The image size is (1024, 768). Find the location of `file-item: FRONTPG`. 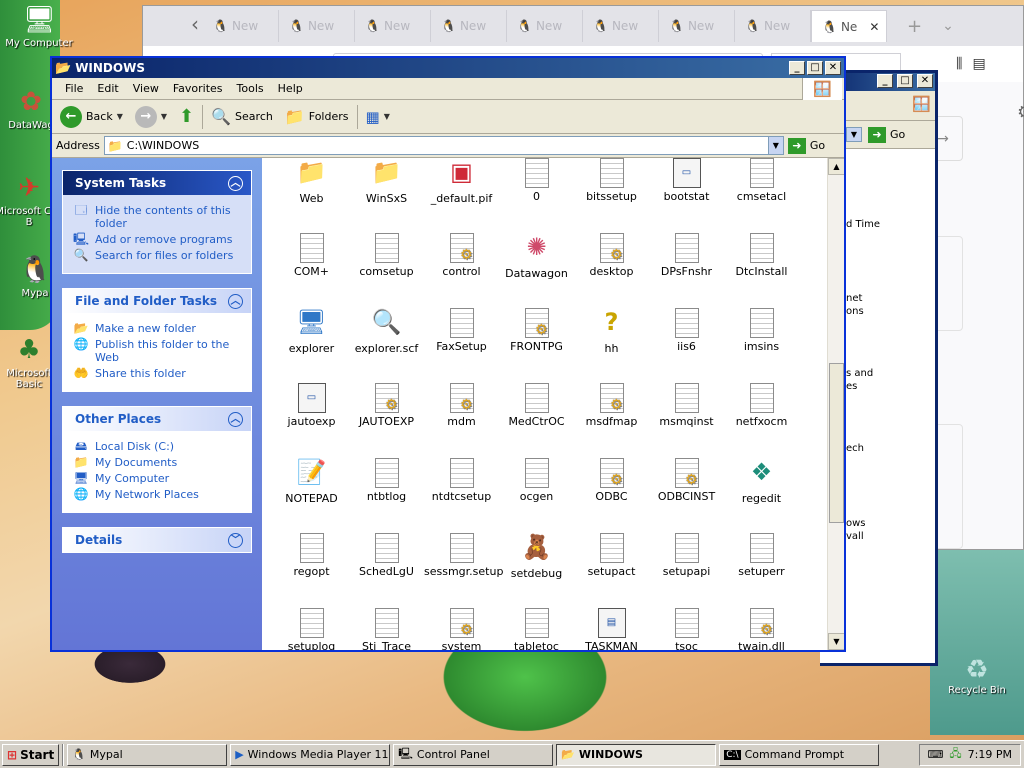

file-item: FRONTPG is located at coordinates (536, 337).